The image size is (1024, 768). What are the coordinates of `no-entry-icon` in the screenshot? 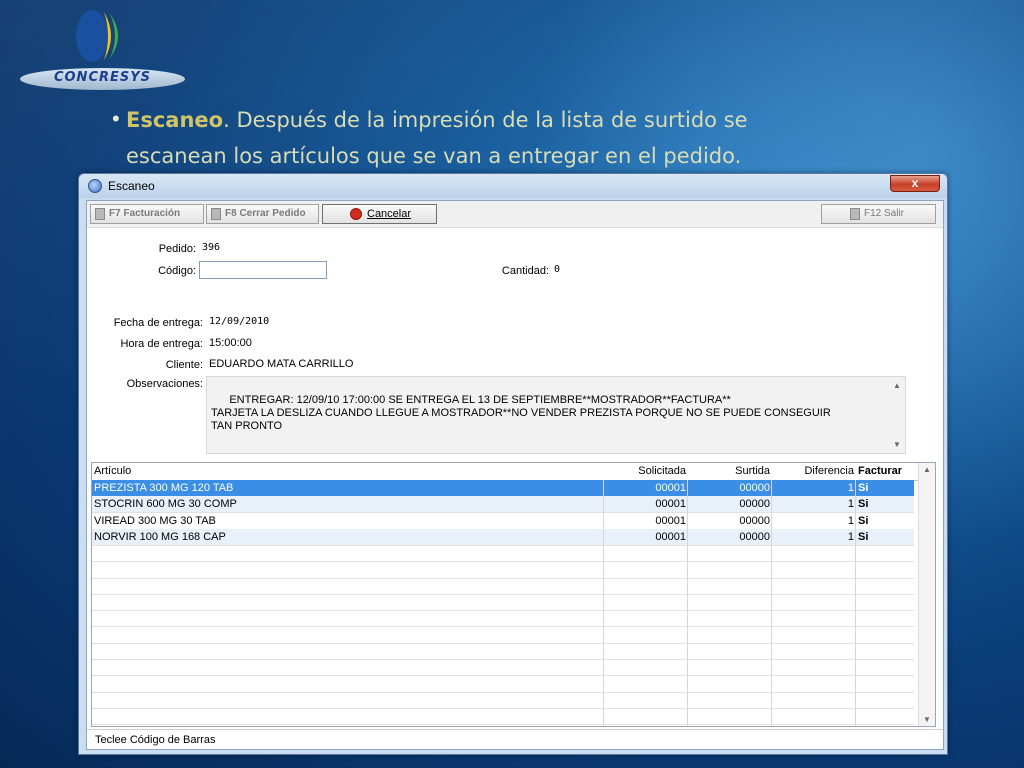 It's located at (356, 214).